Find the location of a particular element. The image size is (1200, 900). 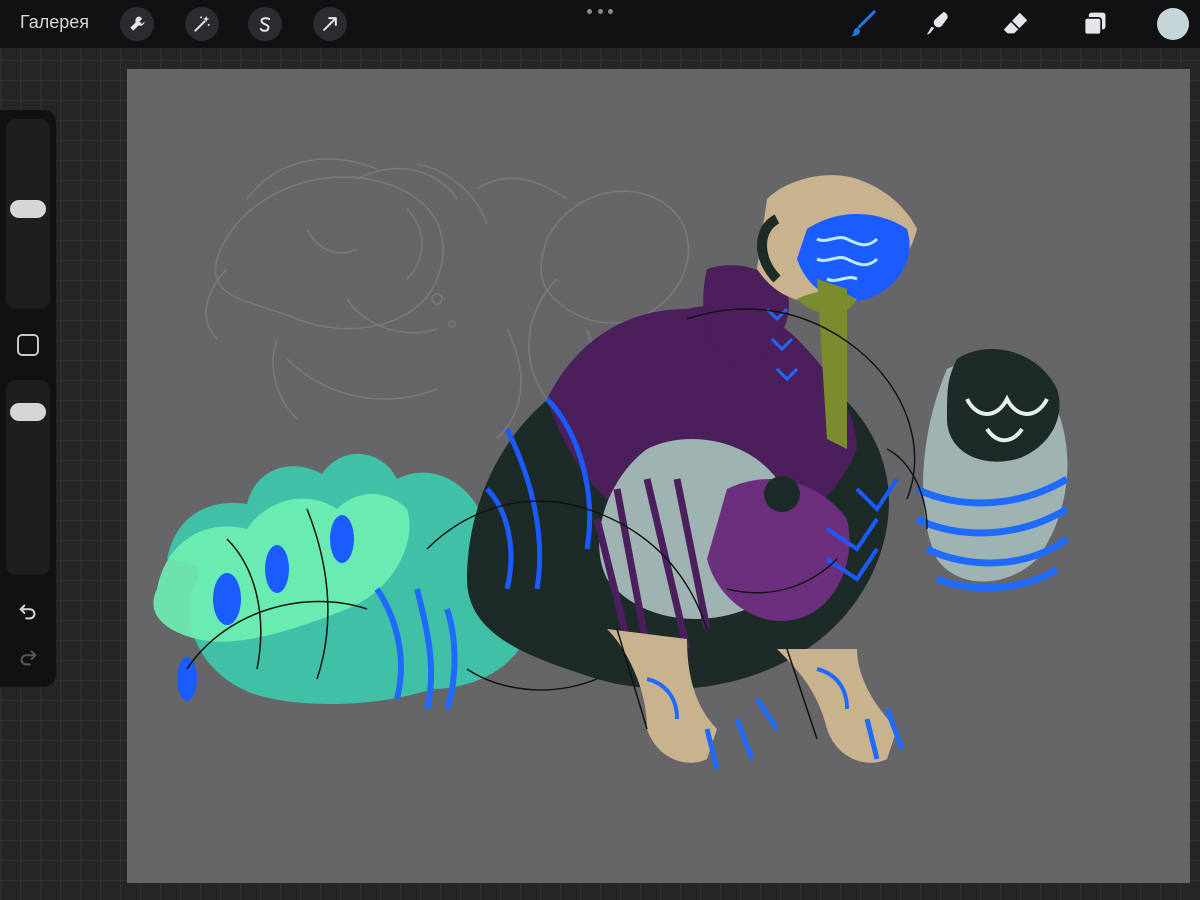

square-outline-icon is located at coordinates (28, 345).